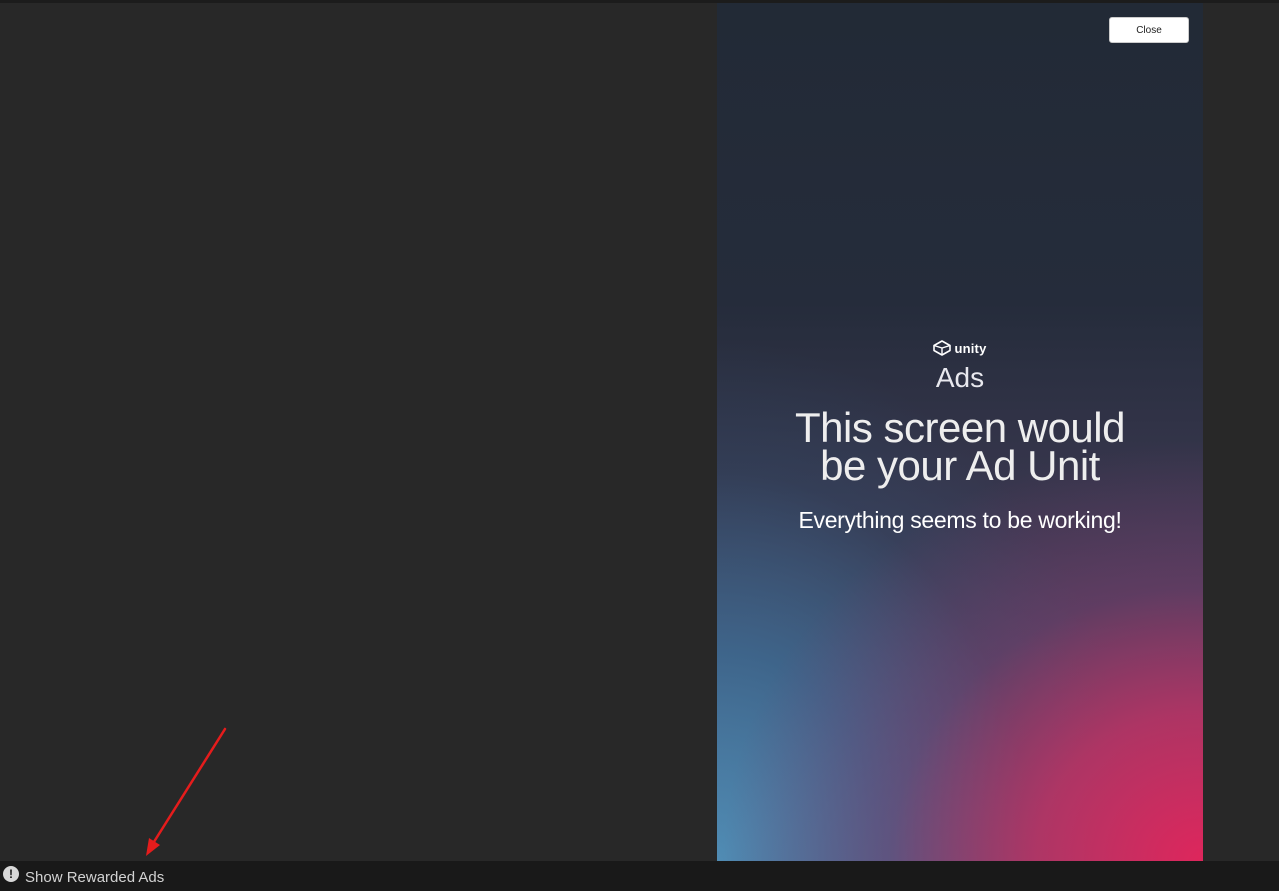 This screenshot has height=891, width=1279. I want to click on unity-logo-icon, so click(942, 348).